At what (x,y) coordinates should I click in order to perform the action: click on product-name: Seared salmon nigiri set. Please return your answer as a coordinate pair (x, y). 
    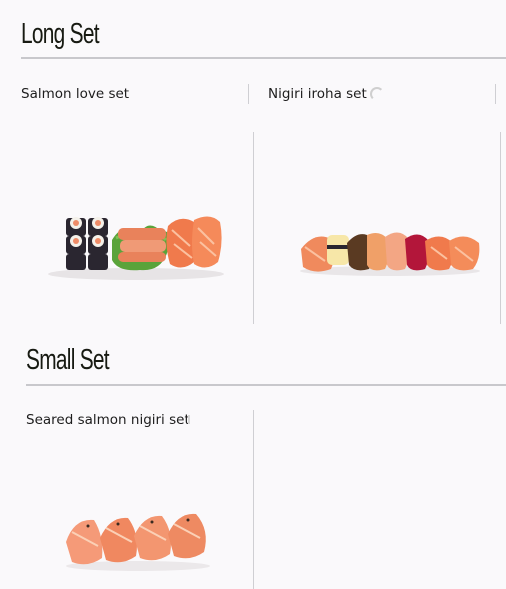
    Looking at the image, I should click on (108, 420).